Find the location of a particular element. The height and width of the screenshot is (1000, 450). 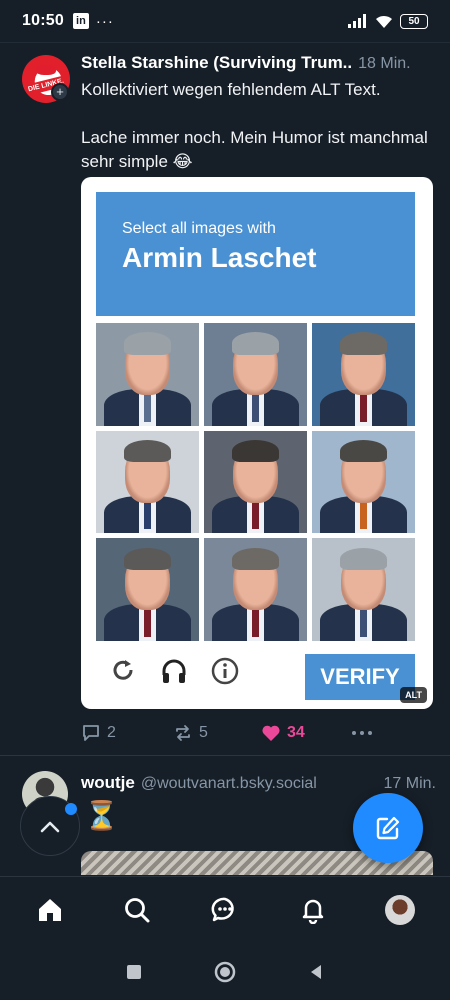

search-icon is located at coordinates (137, 909).